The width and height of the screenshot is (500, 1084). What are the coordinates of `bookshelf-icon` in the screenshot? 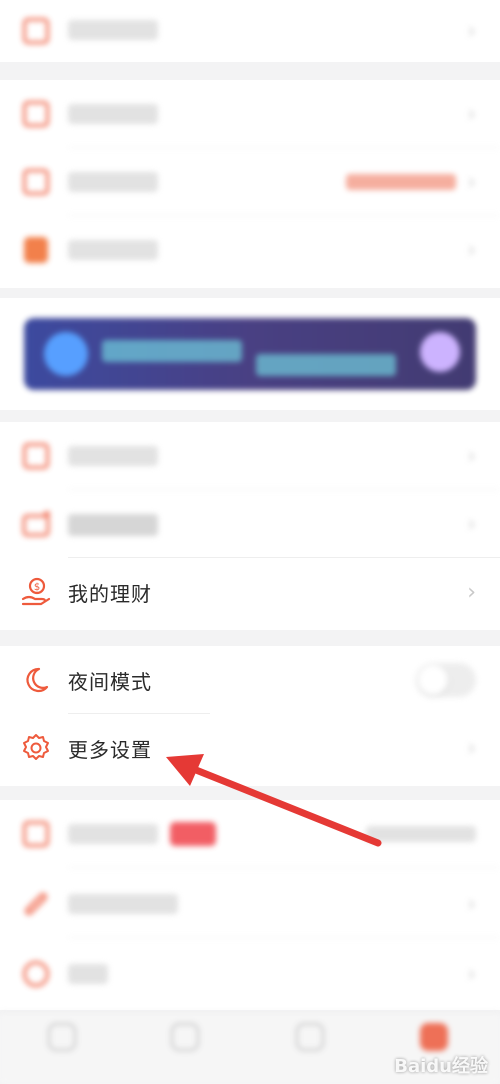 It's located at (185, 1037).